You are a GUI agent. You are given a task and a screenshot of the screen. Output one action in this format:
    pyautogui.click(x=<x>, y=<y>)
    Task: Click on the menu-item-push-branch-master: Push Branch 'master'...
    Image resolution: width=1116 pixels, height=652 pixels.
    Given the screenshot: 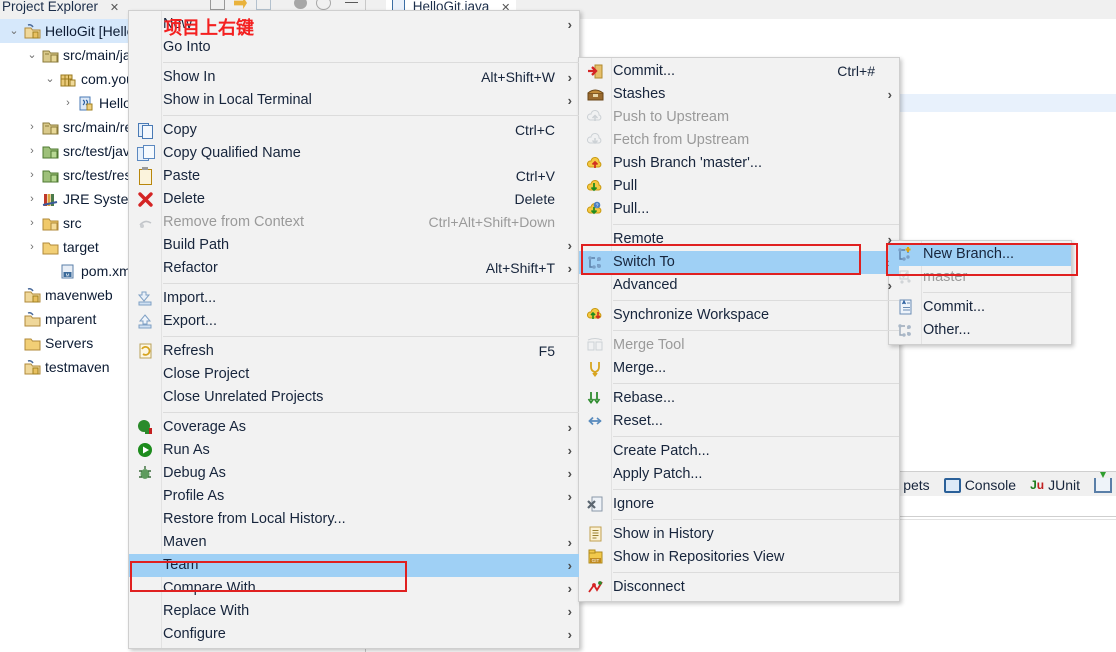 What is the action you would take?
    pyautogui.click(x=739, y=163)
    